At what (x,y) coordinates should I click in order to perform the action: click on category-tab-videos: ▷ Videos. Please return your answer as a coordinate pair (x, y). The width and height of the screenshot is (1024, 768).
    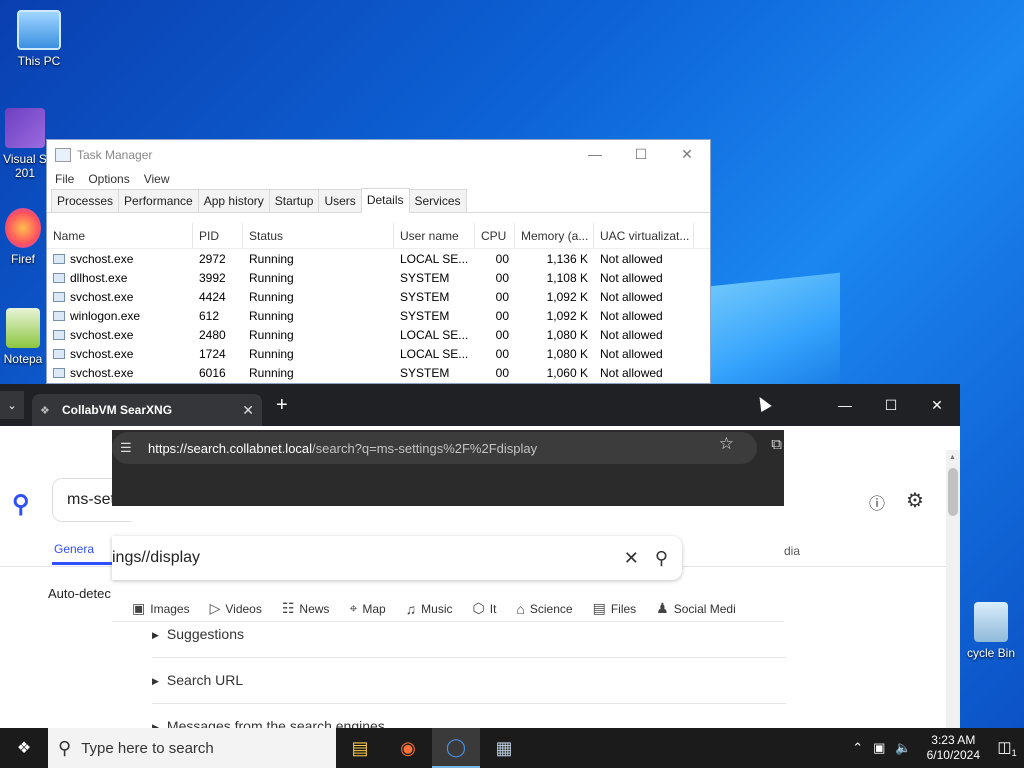
    Looking at the image, I should click on (236, 608).